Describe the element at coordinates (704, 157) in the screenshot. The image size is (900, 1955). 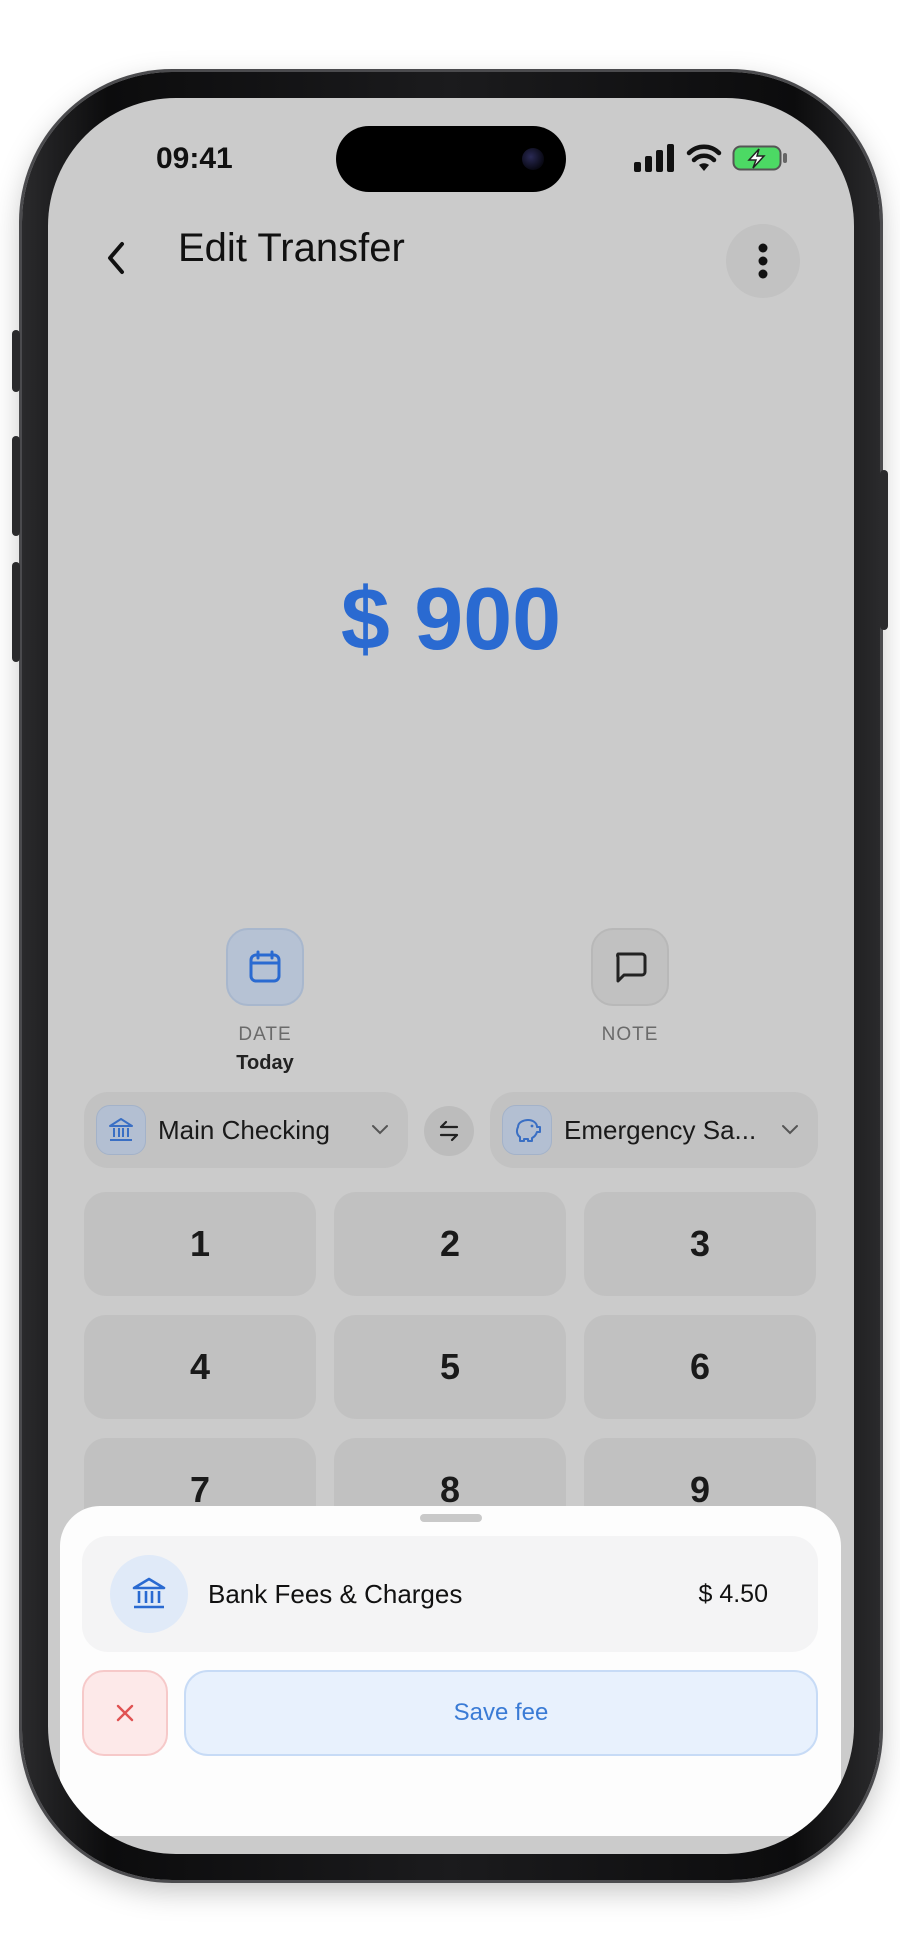
I see `wifi-icon` at that location.